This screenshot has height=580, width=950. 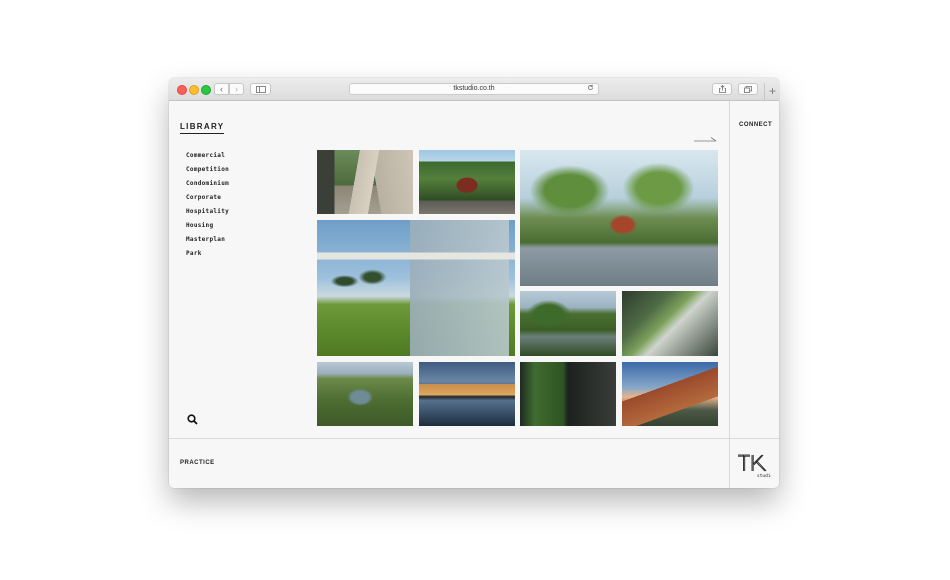 I want to click on url-text: tkstudio.co.th, so click(x=474, y=88).